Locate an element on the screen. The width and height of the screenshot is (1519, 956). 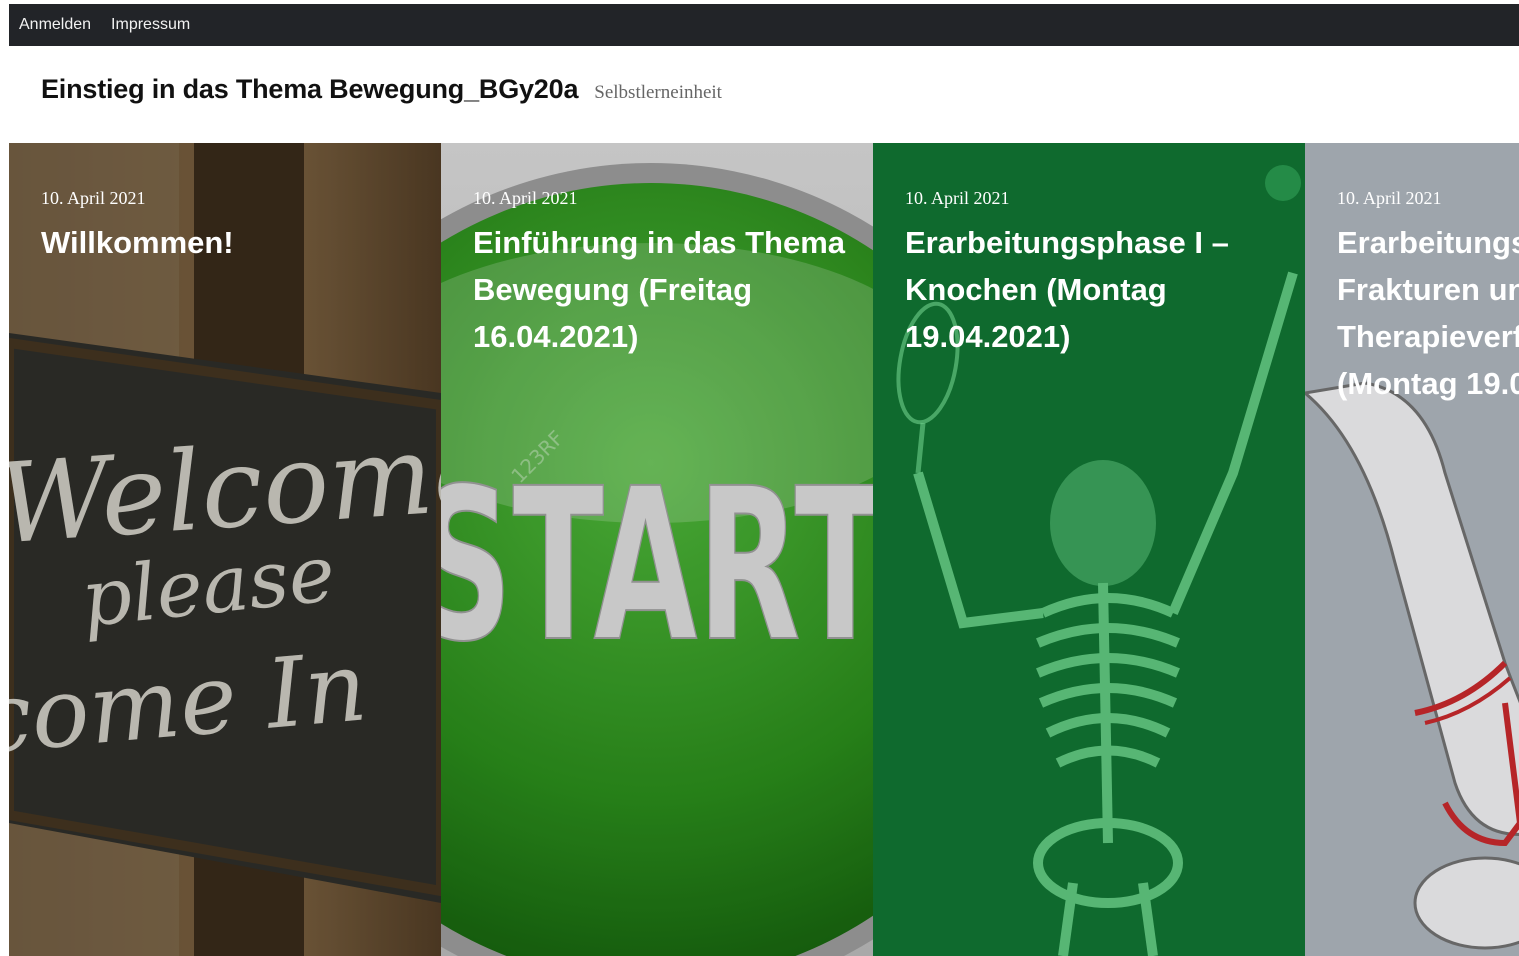
nav-link-impressum: Impressum is located at coordinates (150, 25).